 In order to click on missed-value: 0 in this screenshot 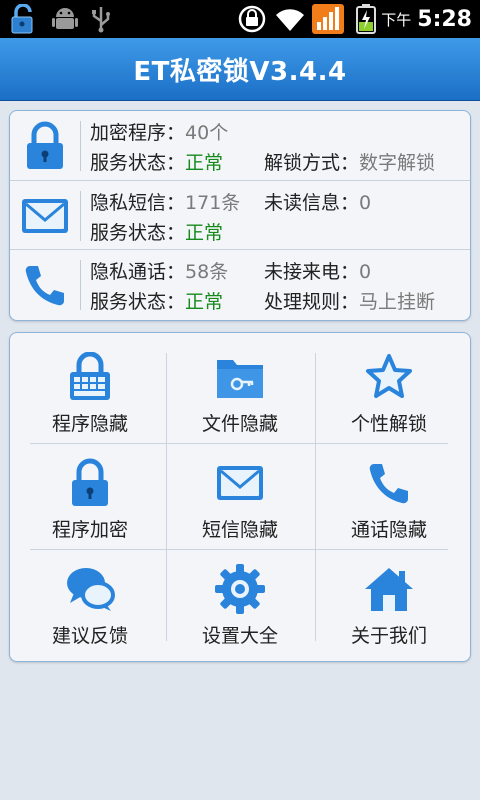, I will do `click(365, 272)`.